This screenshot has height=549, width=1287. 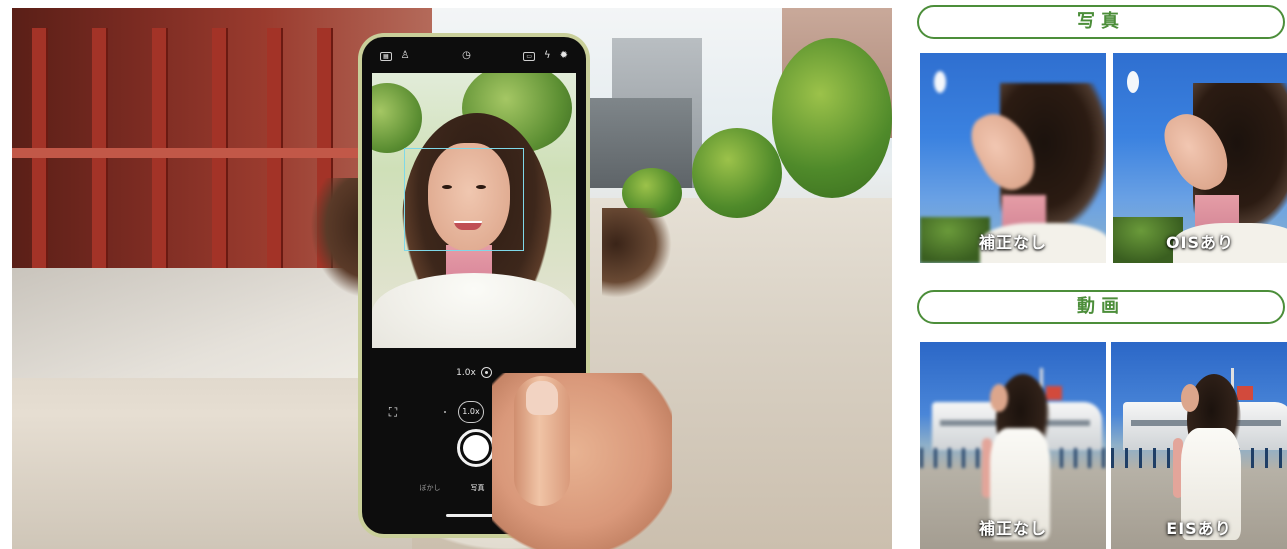 What do you see at coordinates (1013, 158) in the screenshot?
I see `photo-without-correction: 補正なし` at bounding box center [1013, 158].